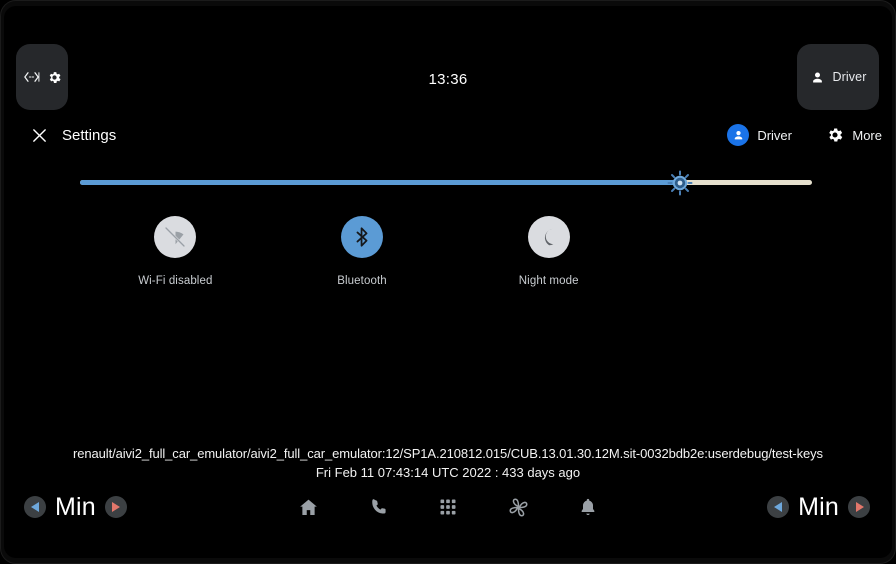  I want to click on status-bar-clock: 13:36, so click(448, 79).